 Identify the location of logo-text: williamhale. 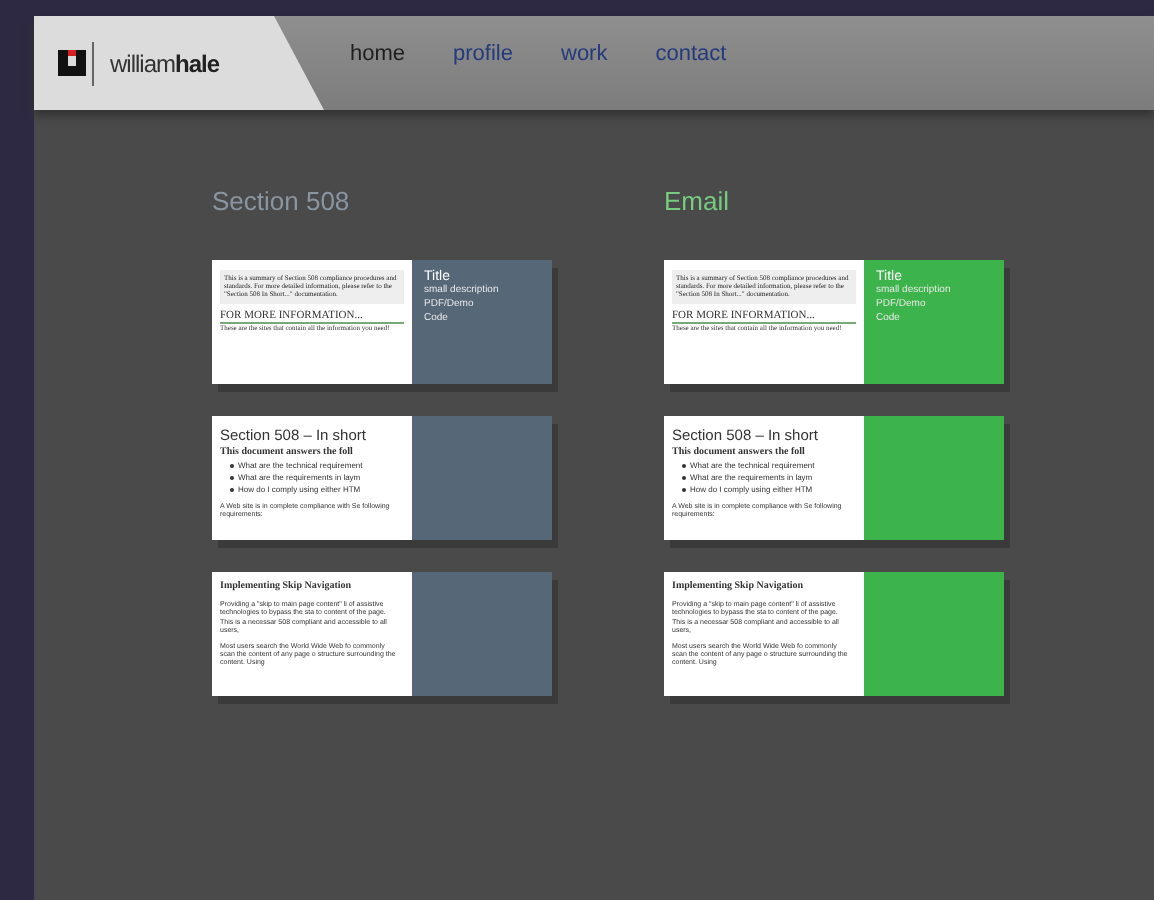
(165, 63).